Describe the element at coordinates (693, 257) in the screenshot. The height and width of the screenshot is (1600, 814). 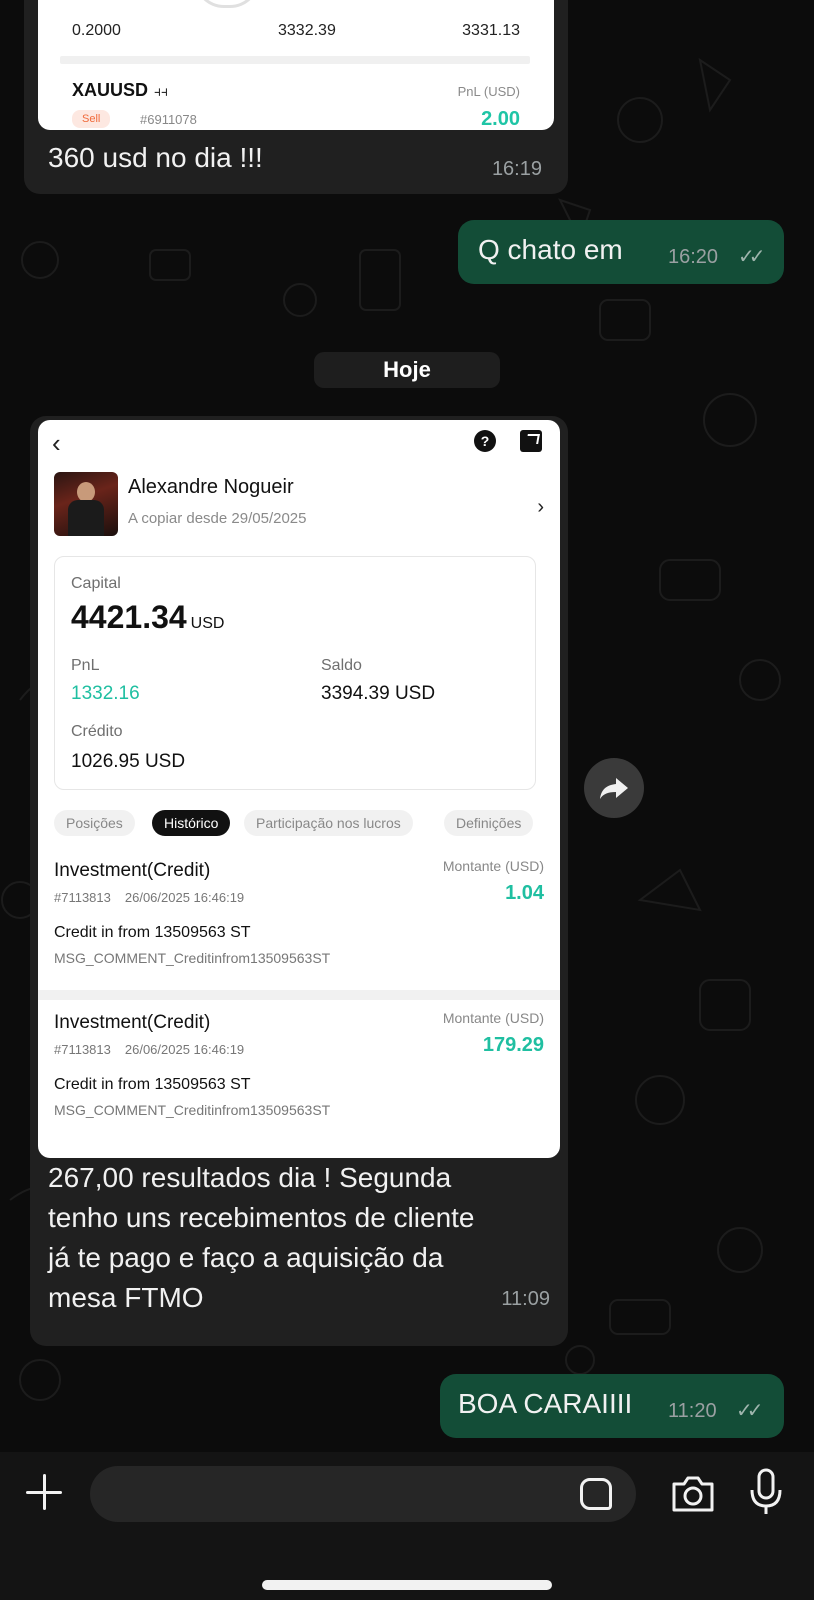
I see `message-time: 16:20` at that location.